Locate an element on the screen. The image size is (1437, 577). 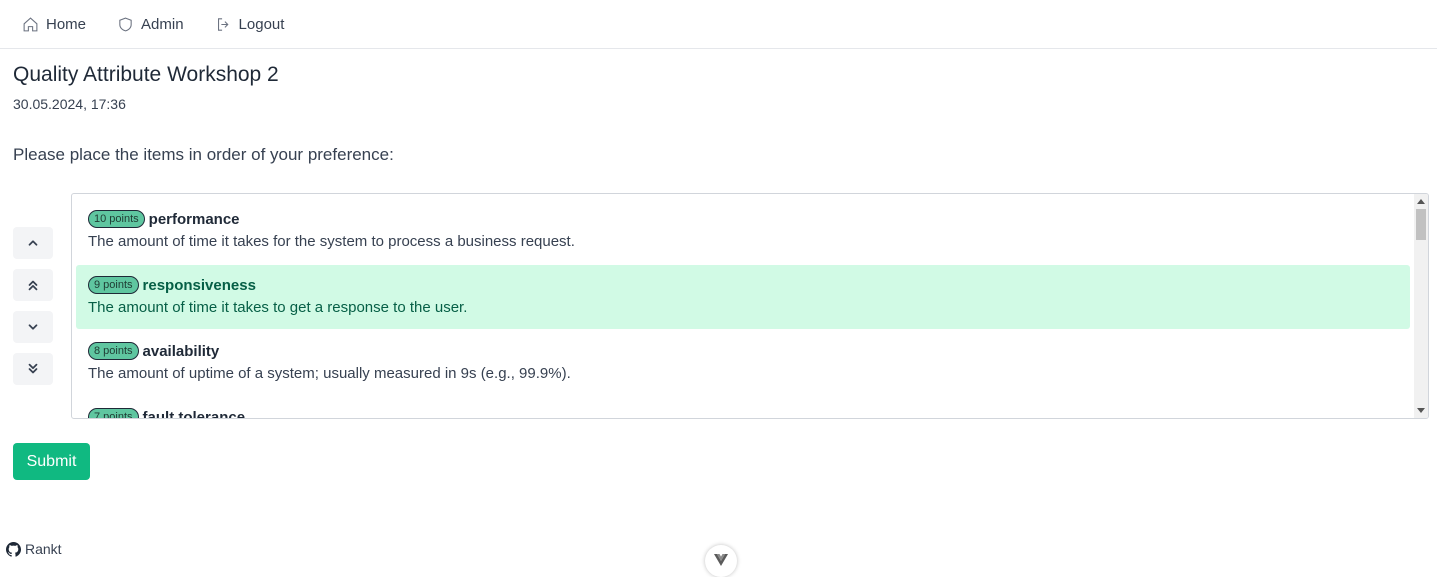
nav-home: Home is located at coordinates (54, 24).